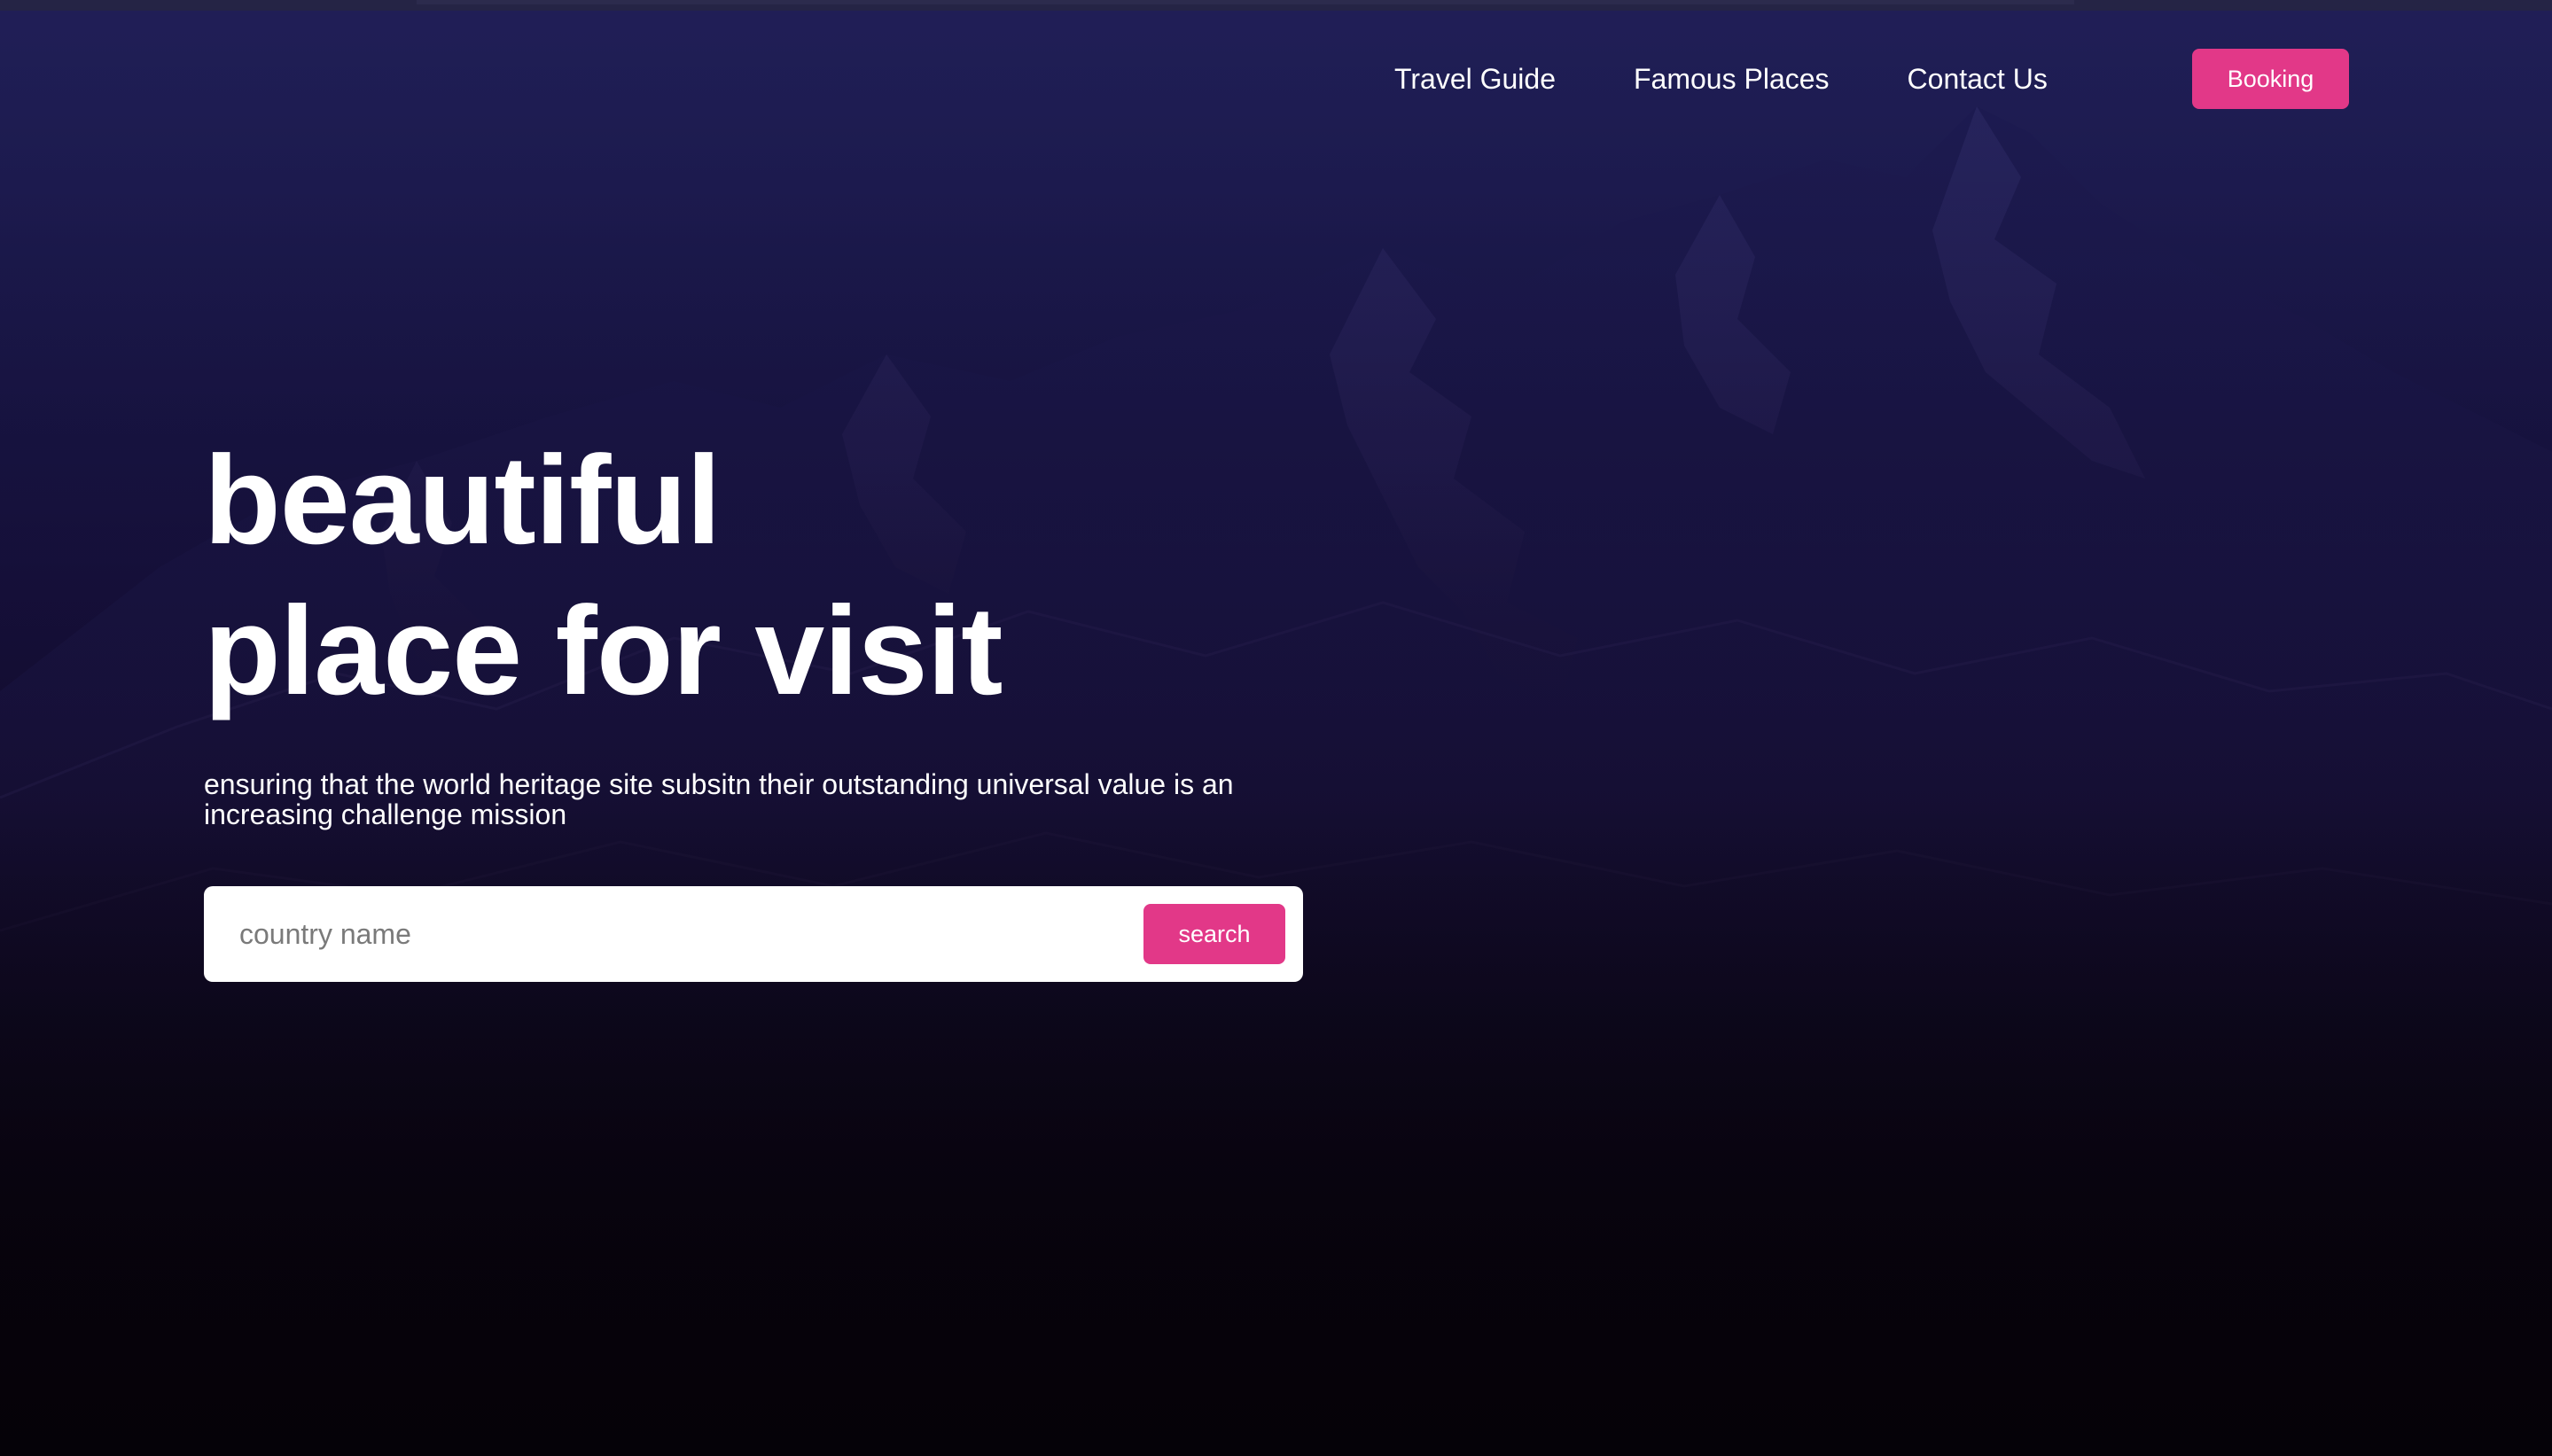 Image resolution: width=2552 pixels, height=1456 pixels. I want to click on main-navigation: Travel Guide Famous Places Contact Us, so click(1721, 79).